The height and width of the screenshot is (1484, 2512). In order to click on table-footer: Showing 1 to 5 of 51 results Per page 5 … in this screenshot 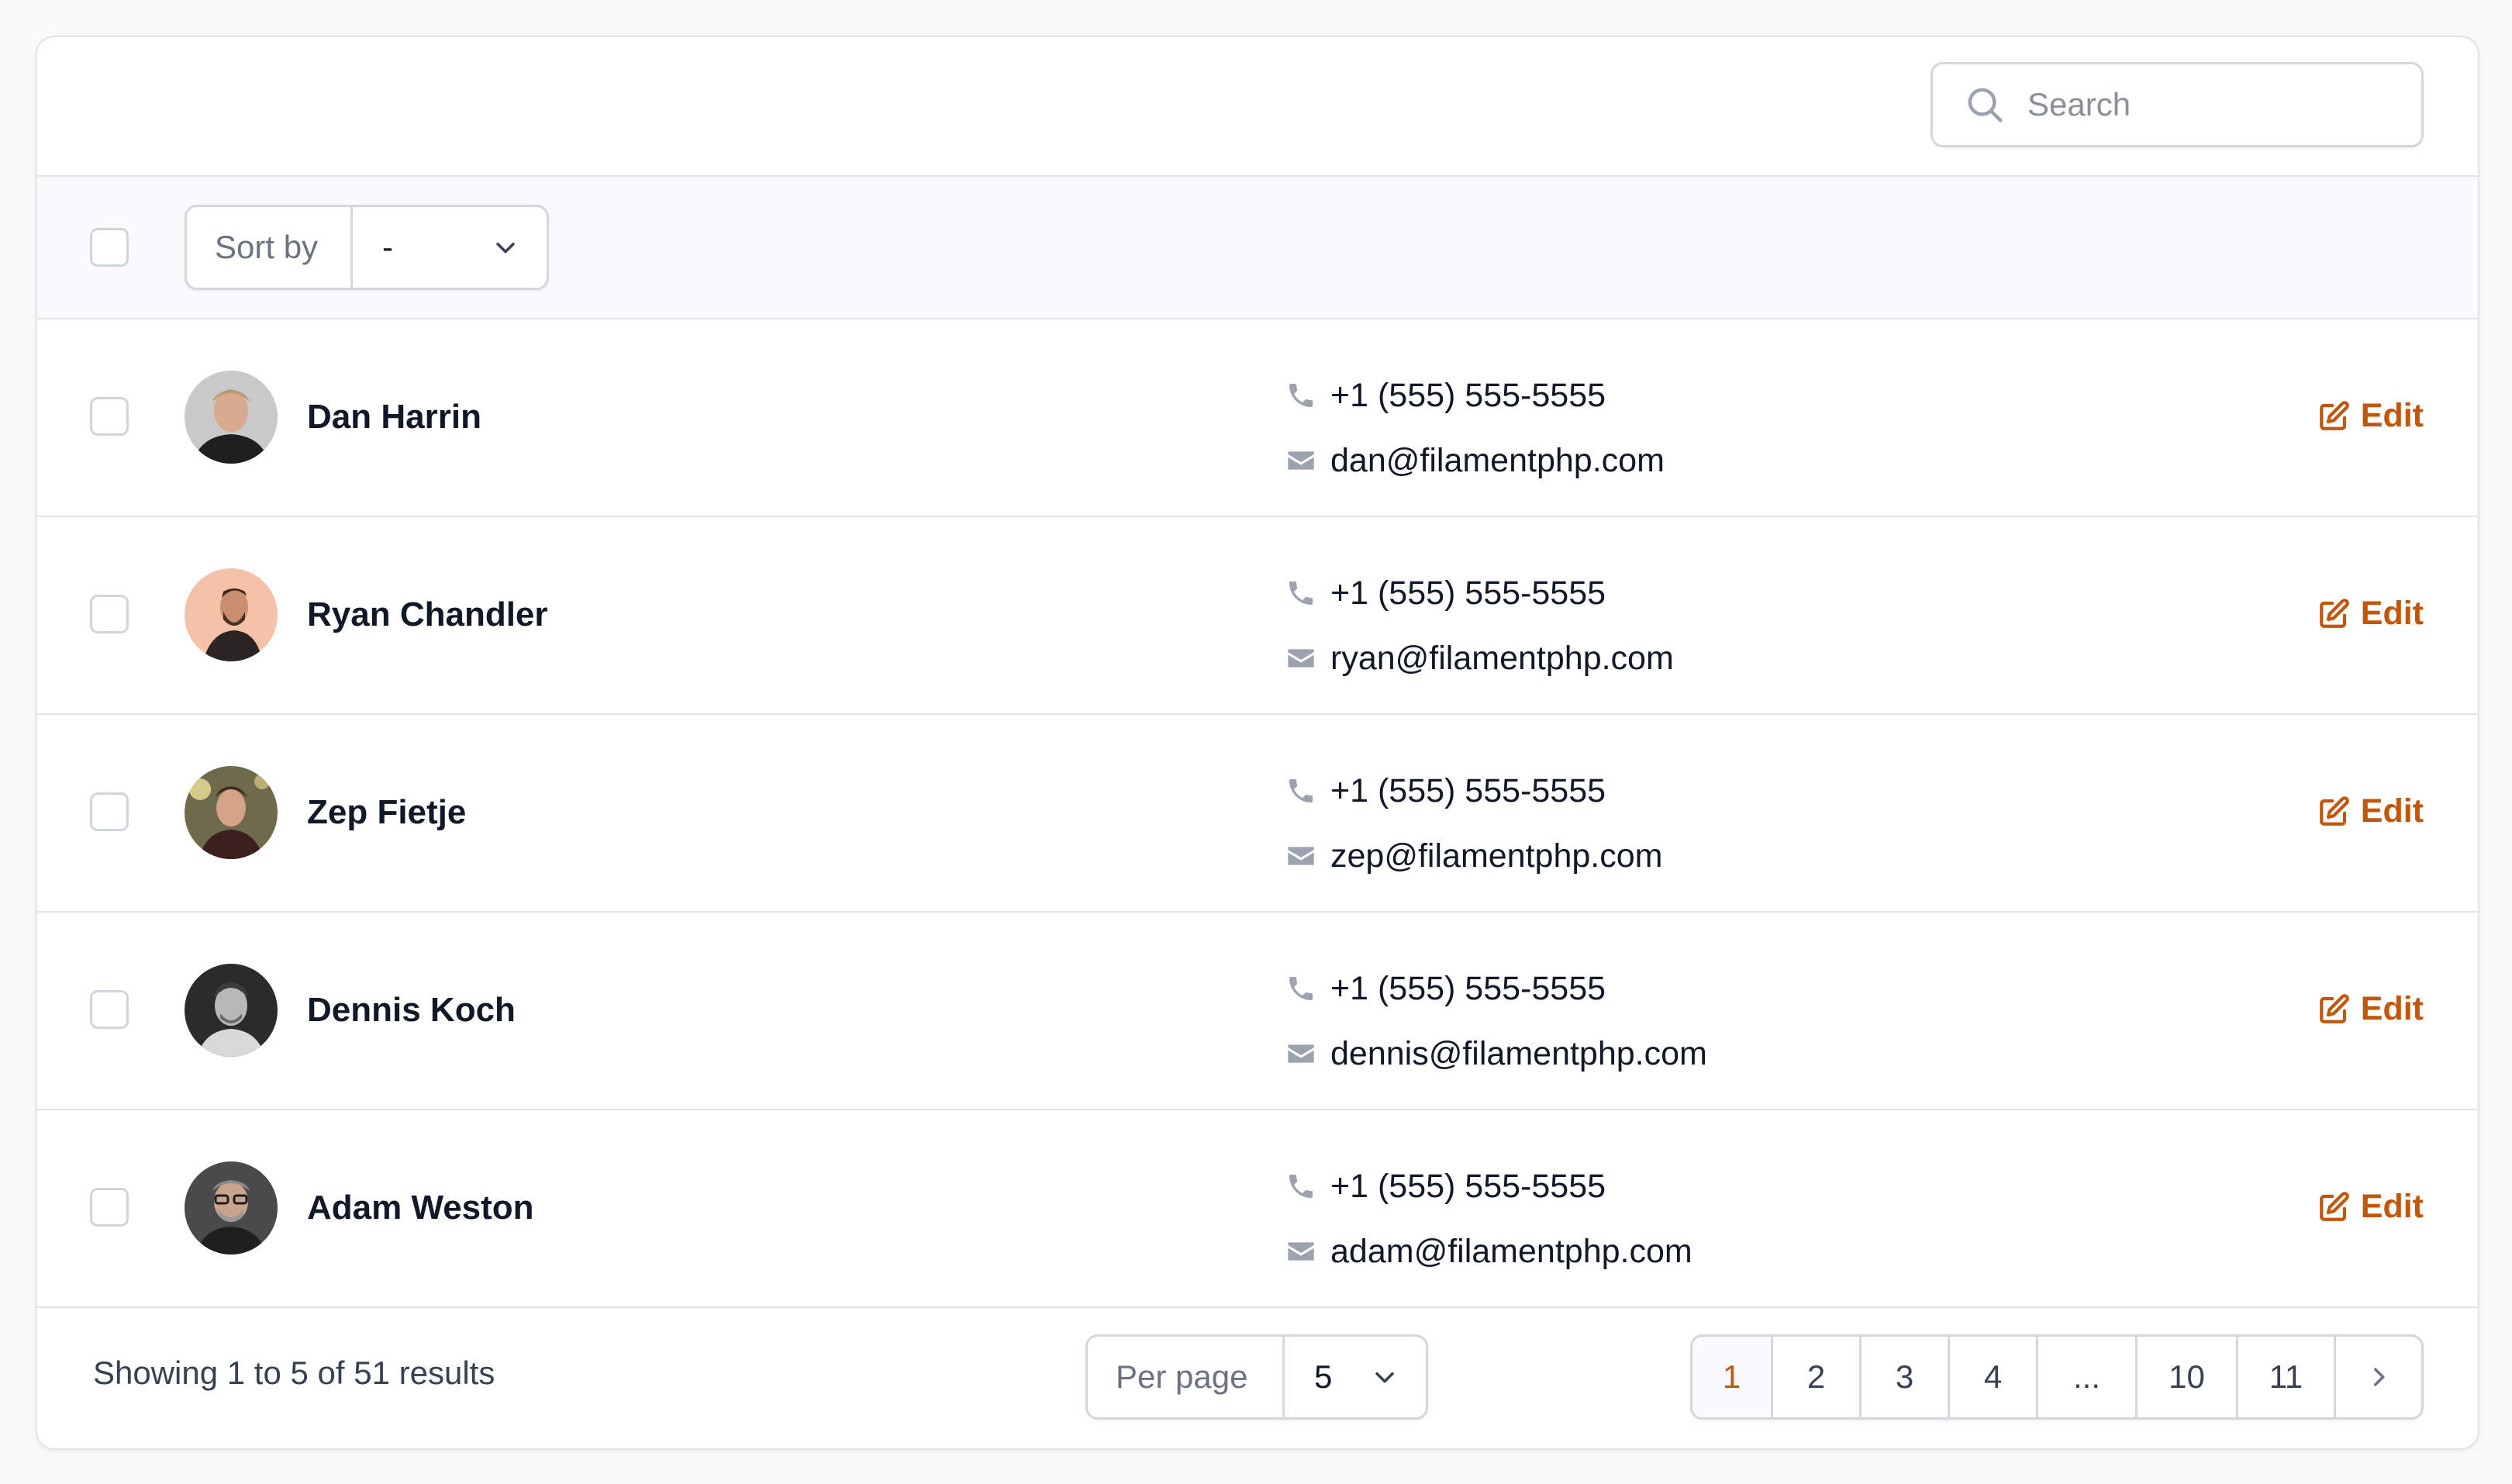, I will do `click(1258, 1376)`.